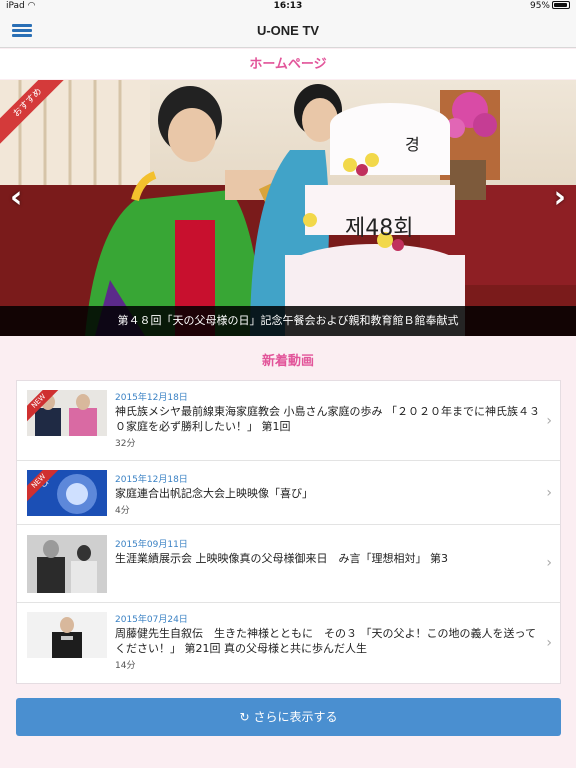 The width and height of the screenshot is (576, 768). What do you see at coordinates (125, 444) in the screenshot?
I see `video-duration: 32分` at bounding box center [125, 444].